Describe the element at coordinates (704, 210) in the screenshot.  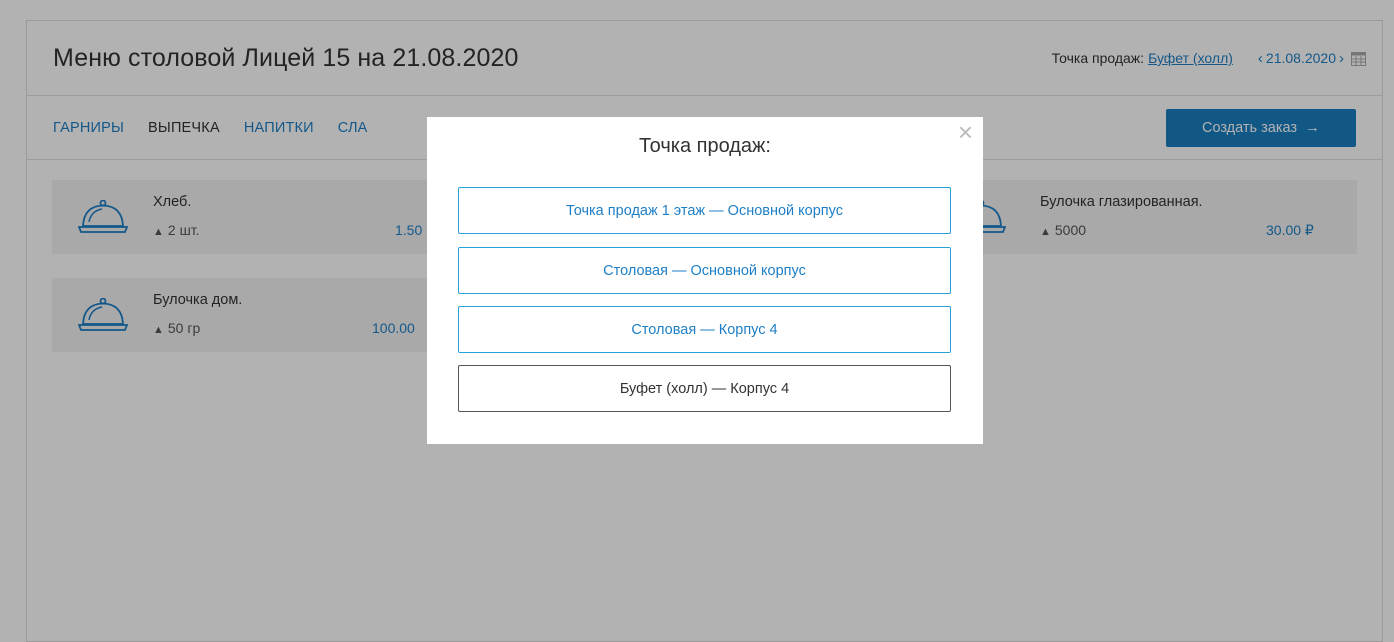
I see `sale-point-option: Точка продаж 1 этаж — Основной корпус` at that location.